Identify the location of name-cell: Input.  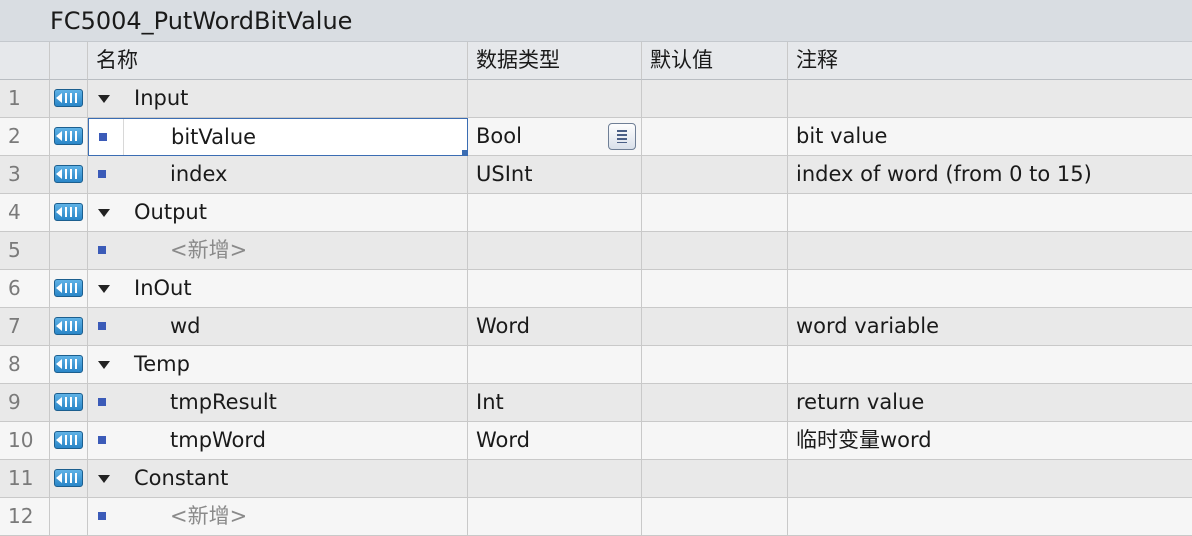
(278, 99).